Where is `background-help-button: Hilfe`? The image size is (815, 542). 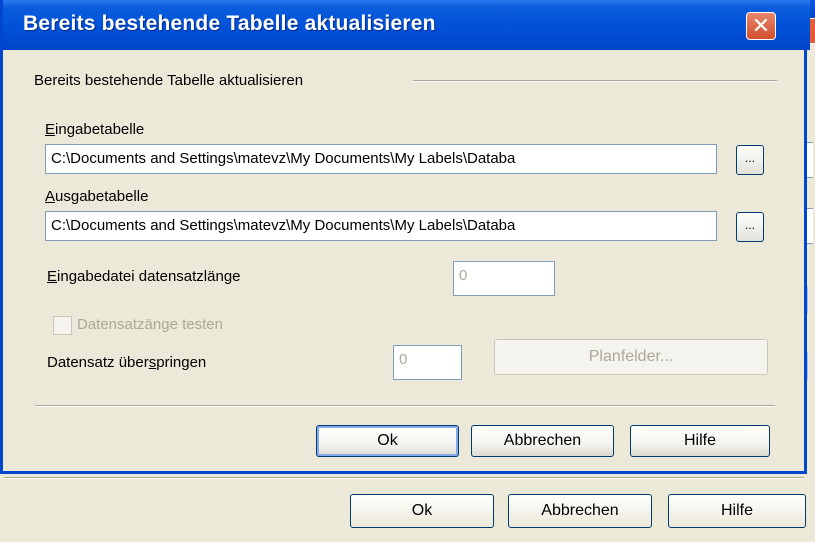 background-help-button: Hilfe is located at coordinates (737, 511).